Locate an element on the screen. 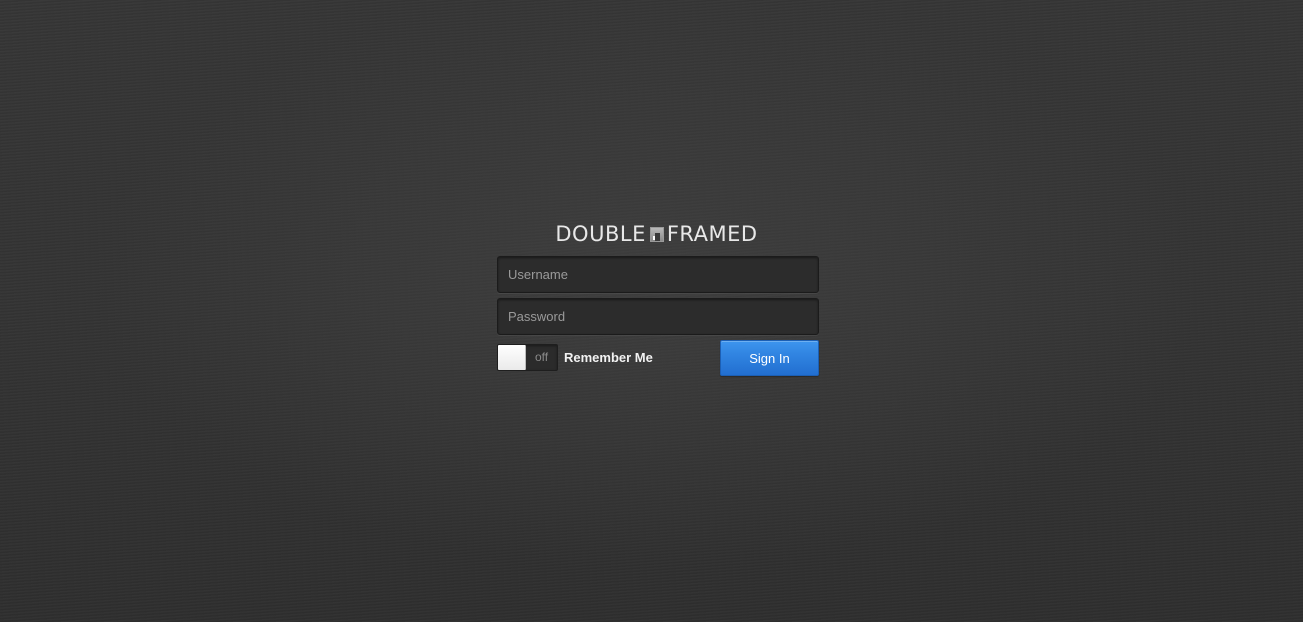 Image resolution: width=1303 pixels, height=622 pixels. login-panel: DOUBLE FRAMED off Remember Me Sign In is located at coordinates (658, 300).